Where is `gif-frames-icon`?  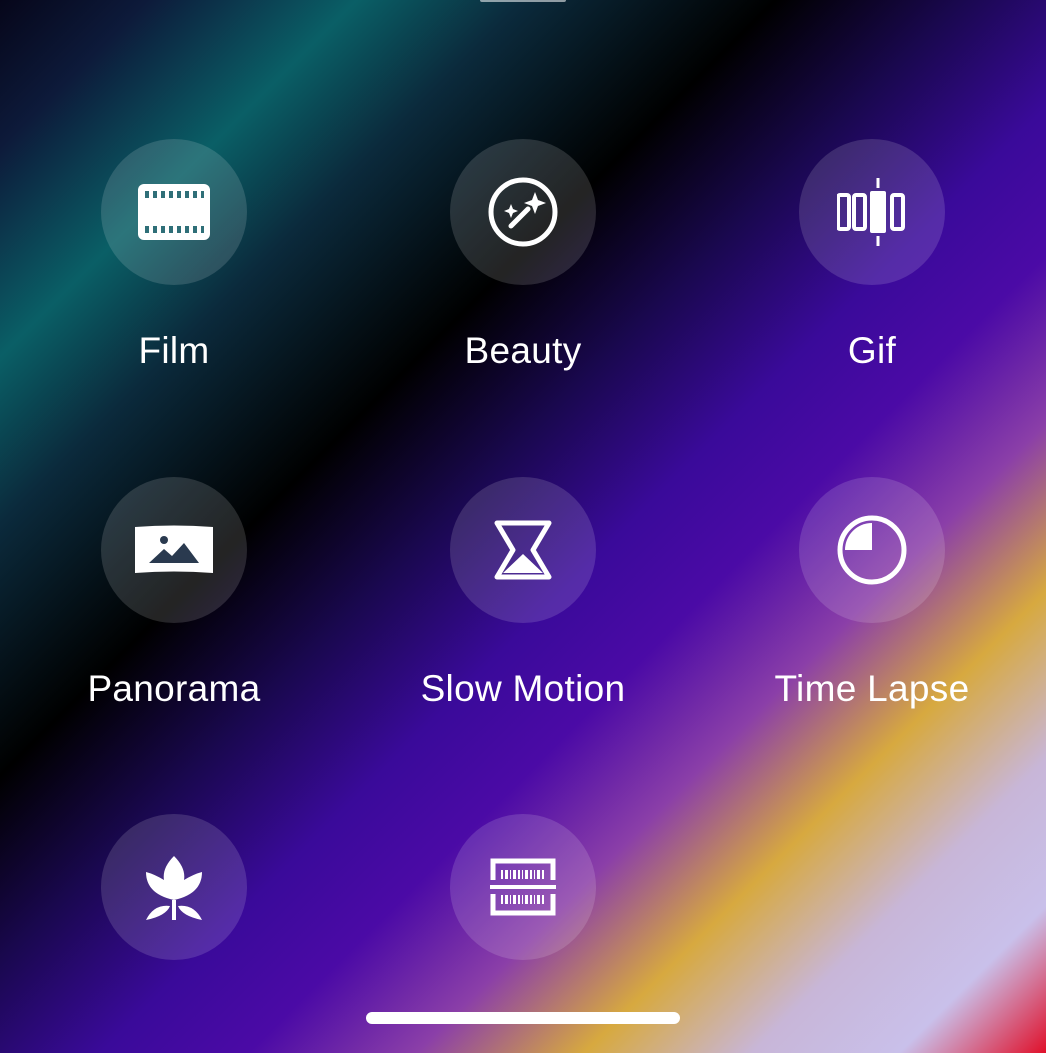 gif-frames-icon is located at coordinates (872, 212).